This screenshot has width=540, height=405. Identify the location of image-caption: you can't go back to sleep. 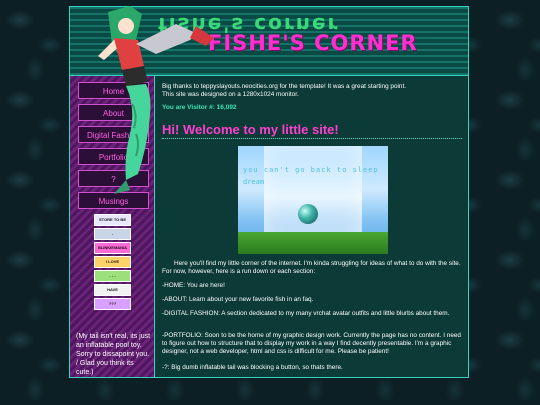
(311, 170).